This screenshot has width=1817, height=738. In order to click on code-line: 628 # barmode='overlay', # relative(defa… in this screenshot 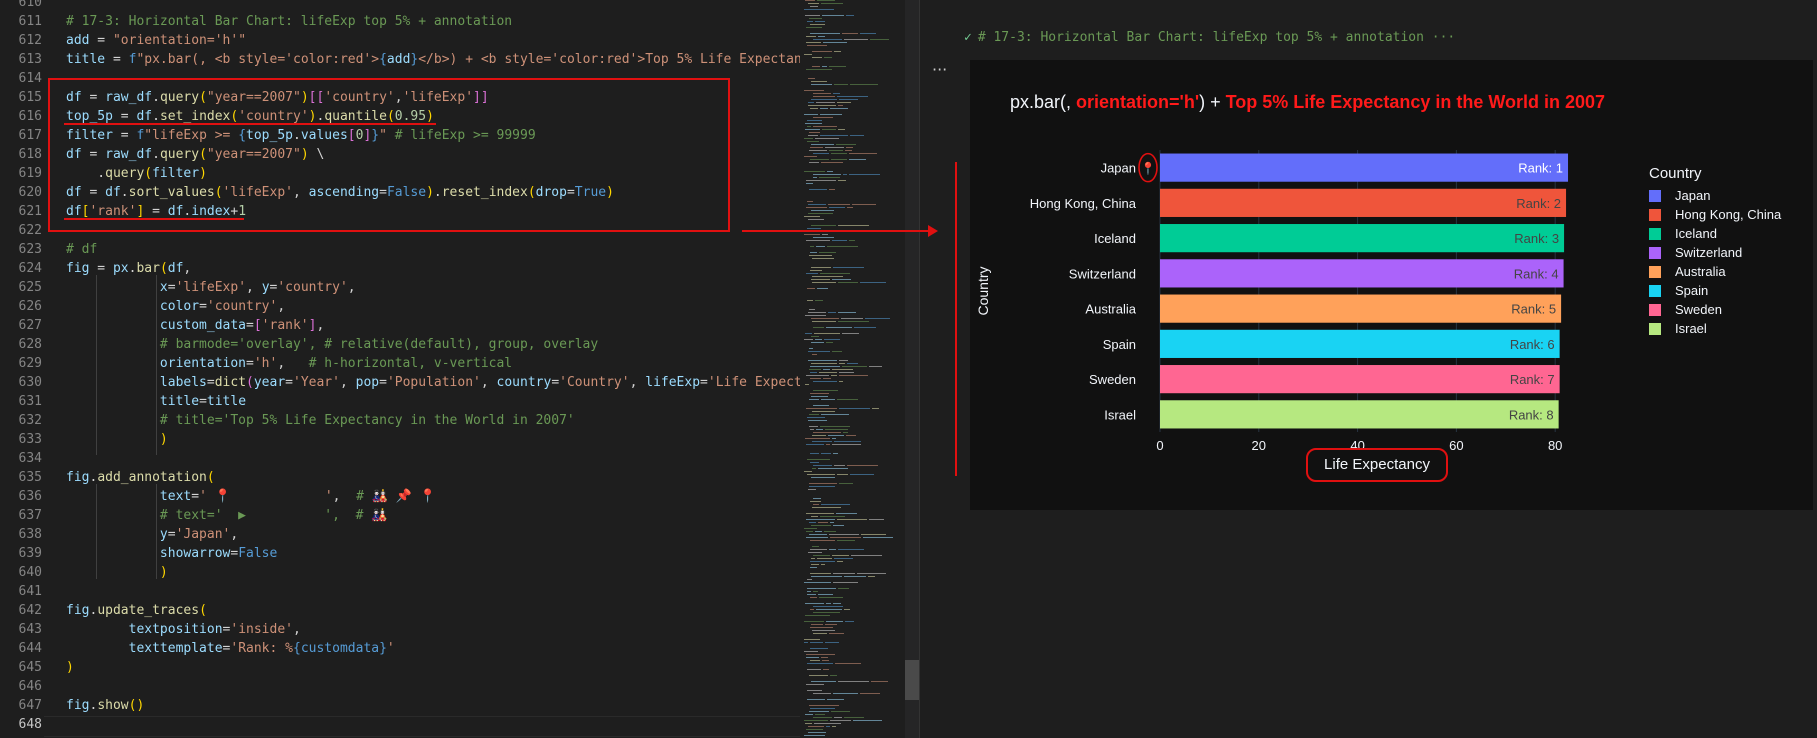, I will do `click(400, 344)`.